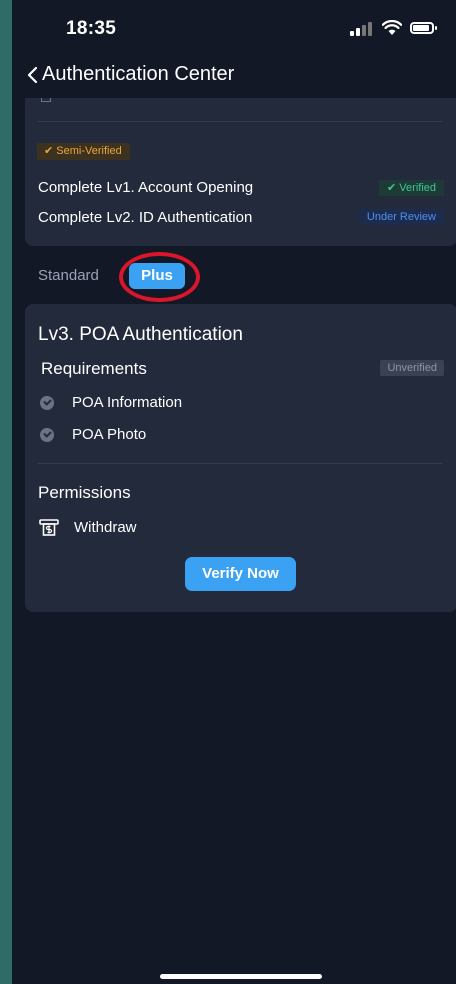 This screenshot has height=984, width=456. Describe the element at coordinates (109, 434) in the screenshot. I see `requirement-label: POA Photo` at that location.